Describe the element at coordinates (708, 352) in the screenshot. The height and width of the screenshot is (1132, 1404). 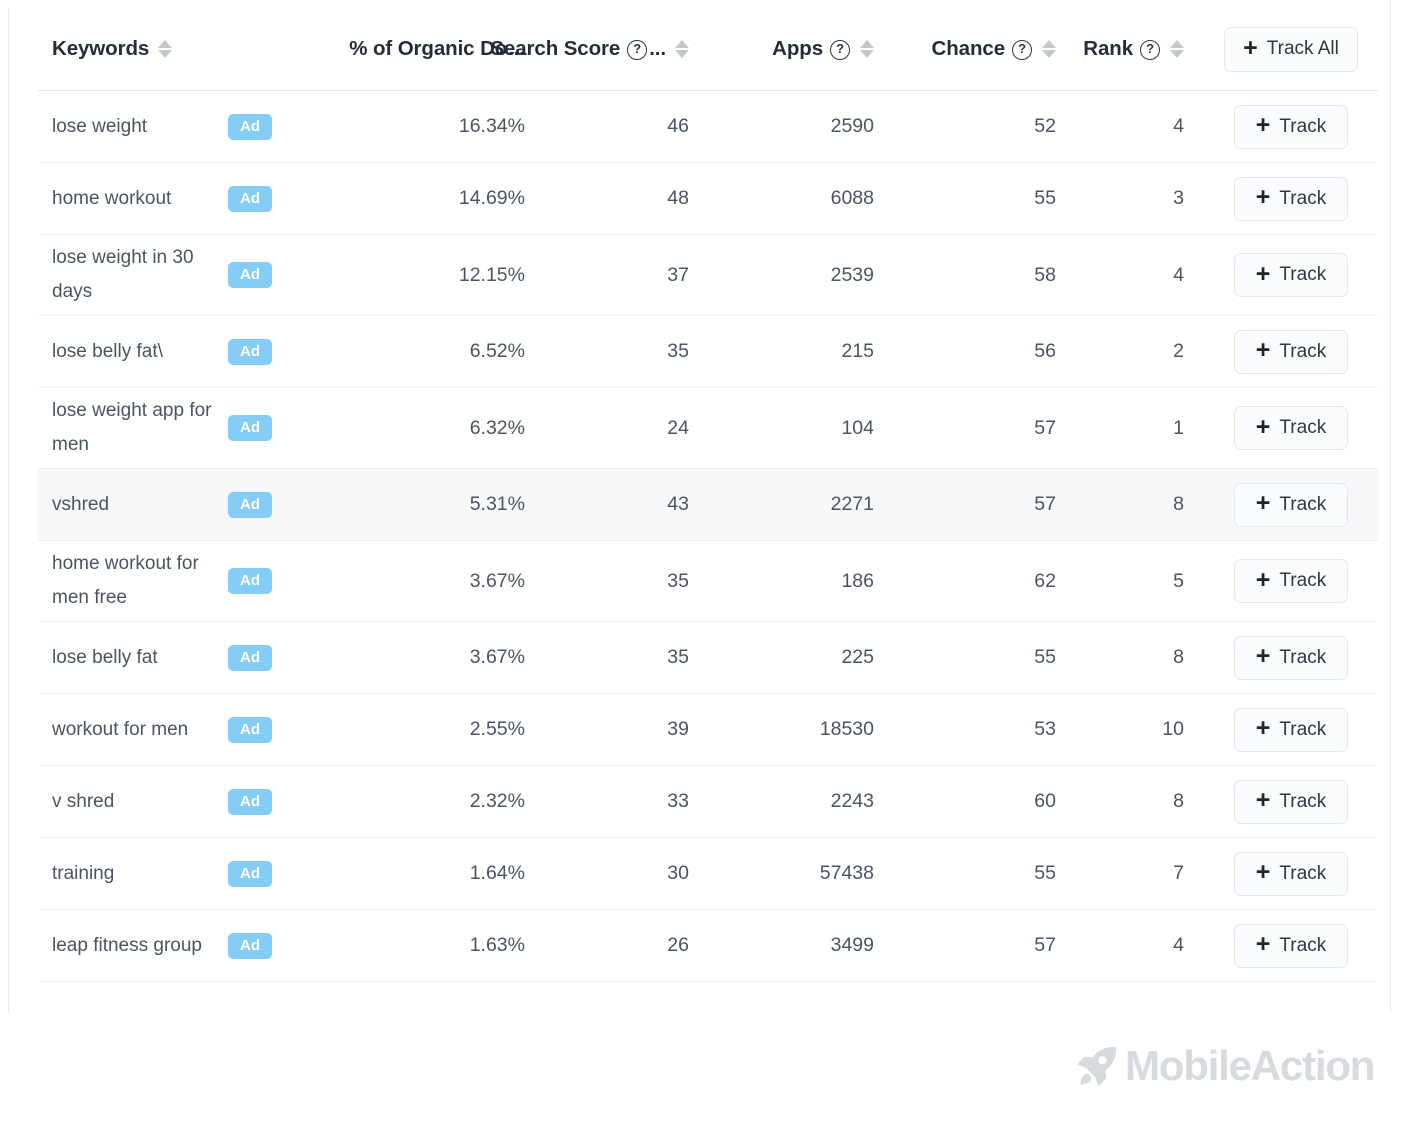
I see `table-row: lose belly fat\ Ad 6.52% 35 215 56 2 + Track` at that location.